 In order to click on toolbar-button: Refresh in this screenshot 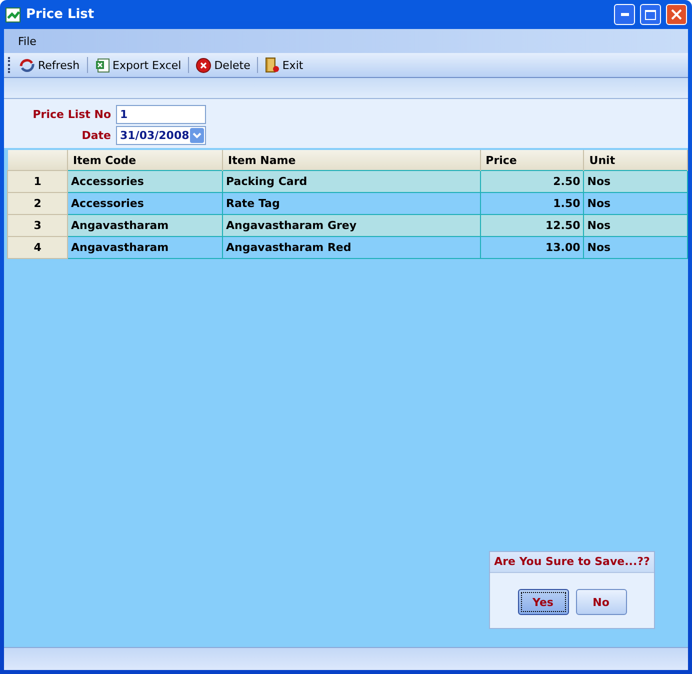, I will do `click(49, 65)`.